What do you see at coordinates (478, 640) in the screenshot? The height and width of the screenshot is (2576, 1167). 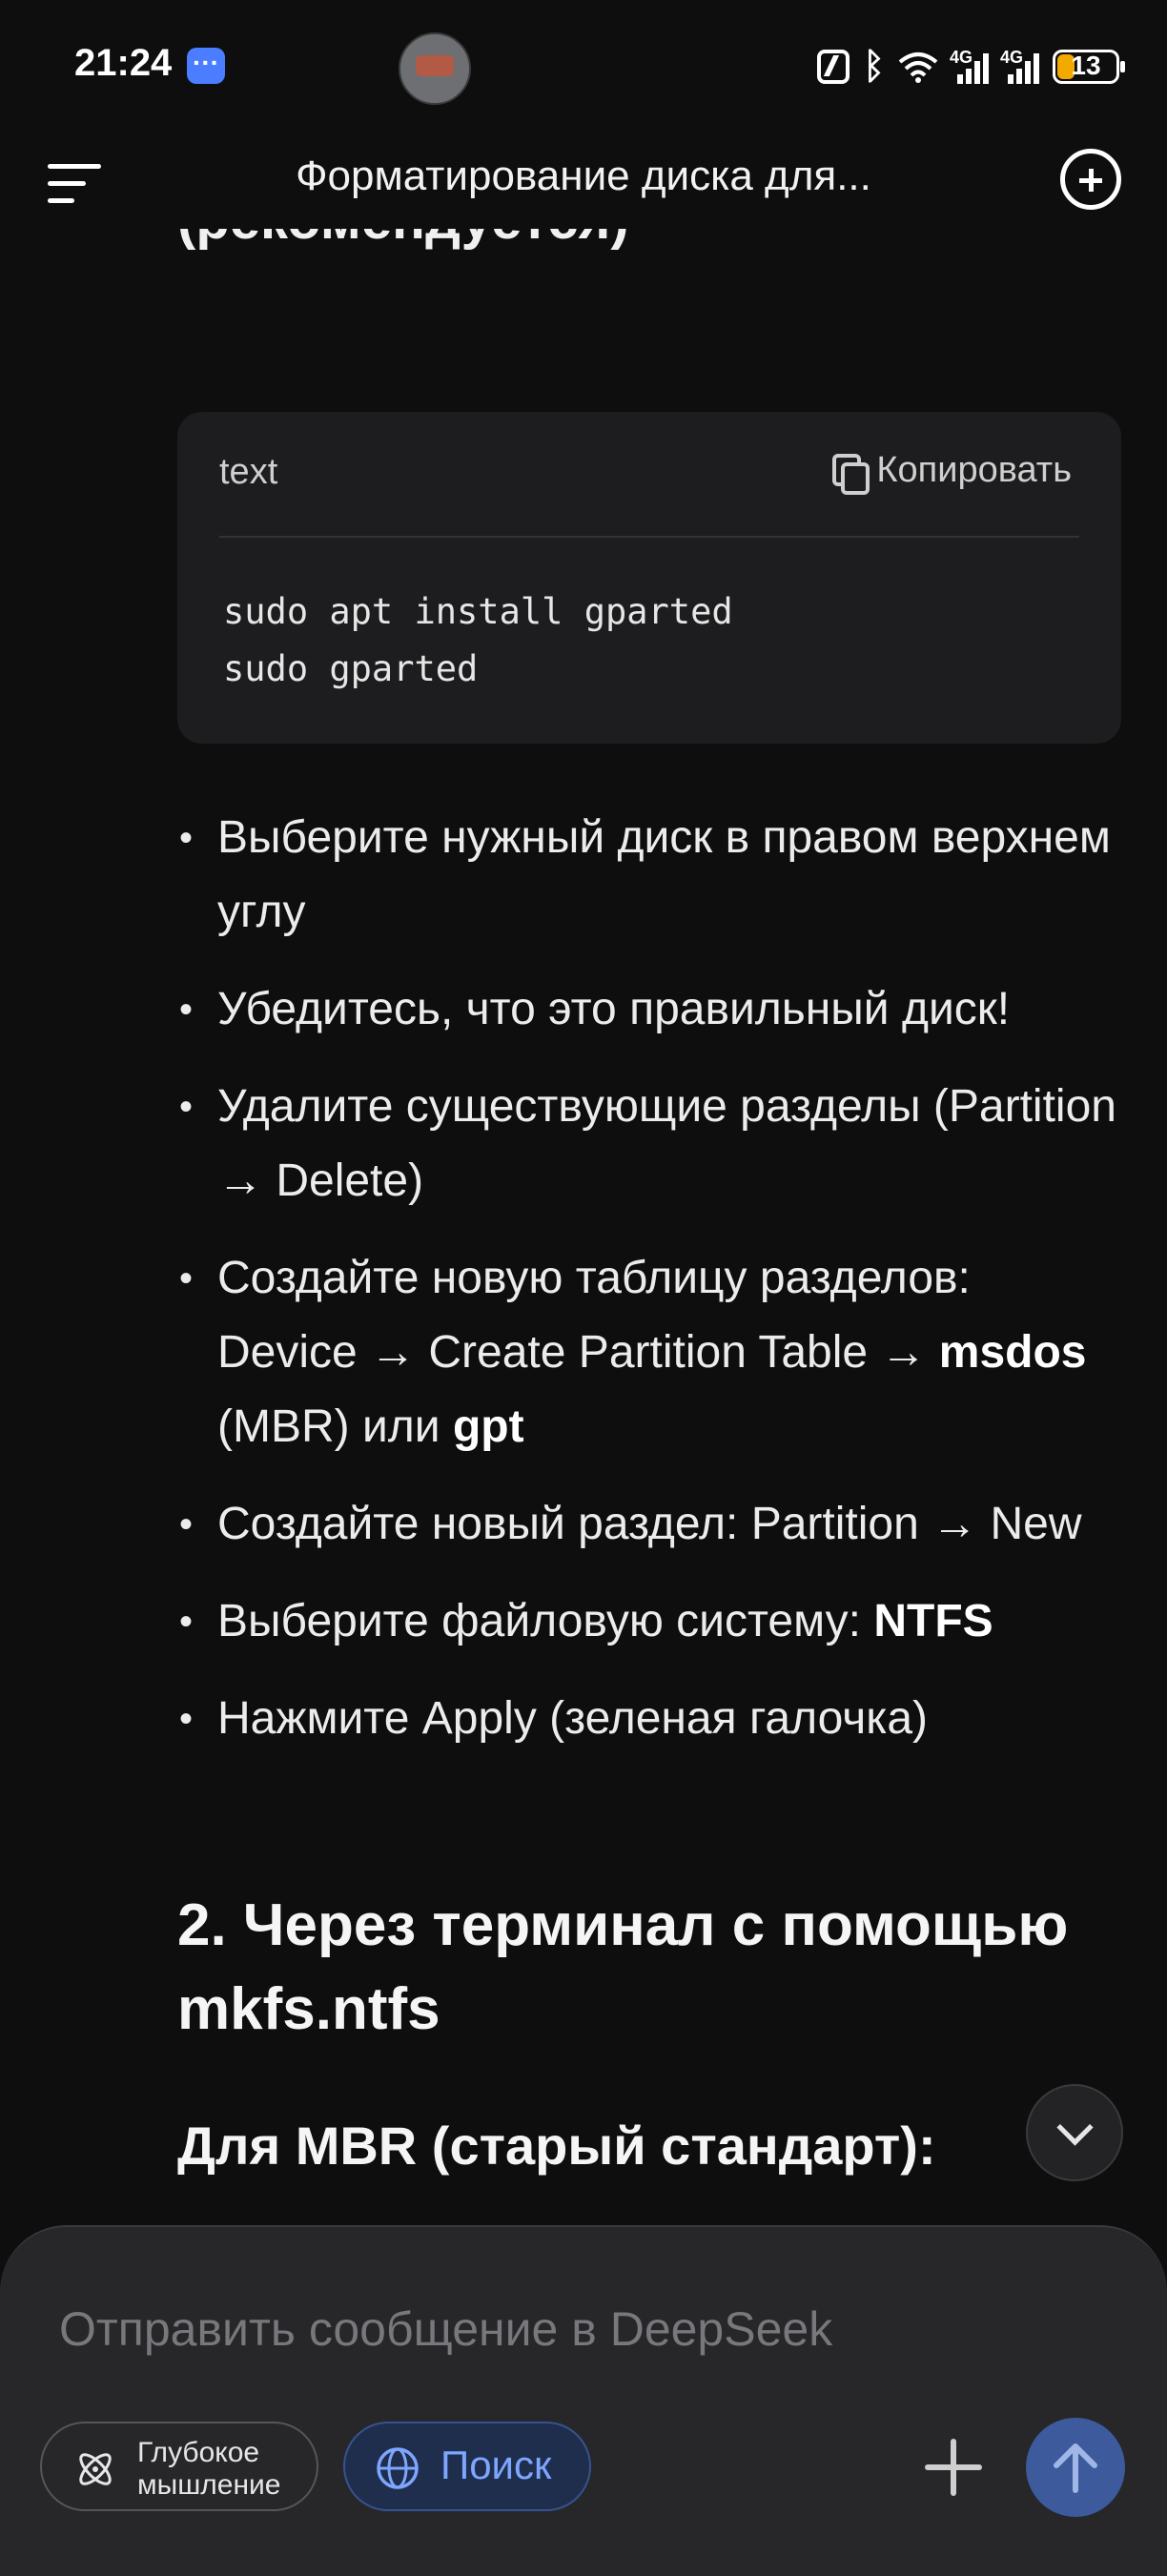 I see `code-text: sudo apt install gparted sudo gparted` at bounding box center [478, 640].